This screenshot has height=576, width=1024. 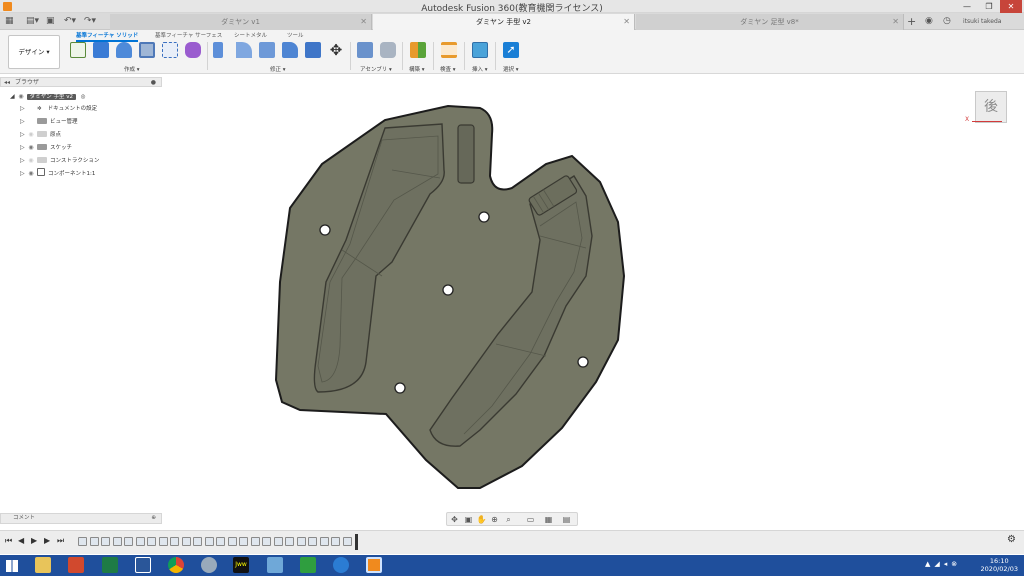 What do you see at coordinates (275, 565) in the screenshot?
I see `notebook-icon` at bounding box center [275, 565].